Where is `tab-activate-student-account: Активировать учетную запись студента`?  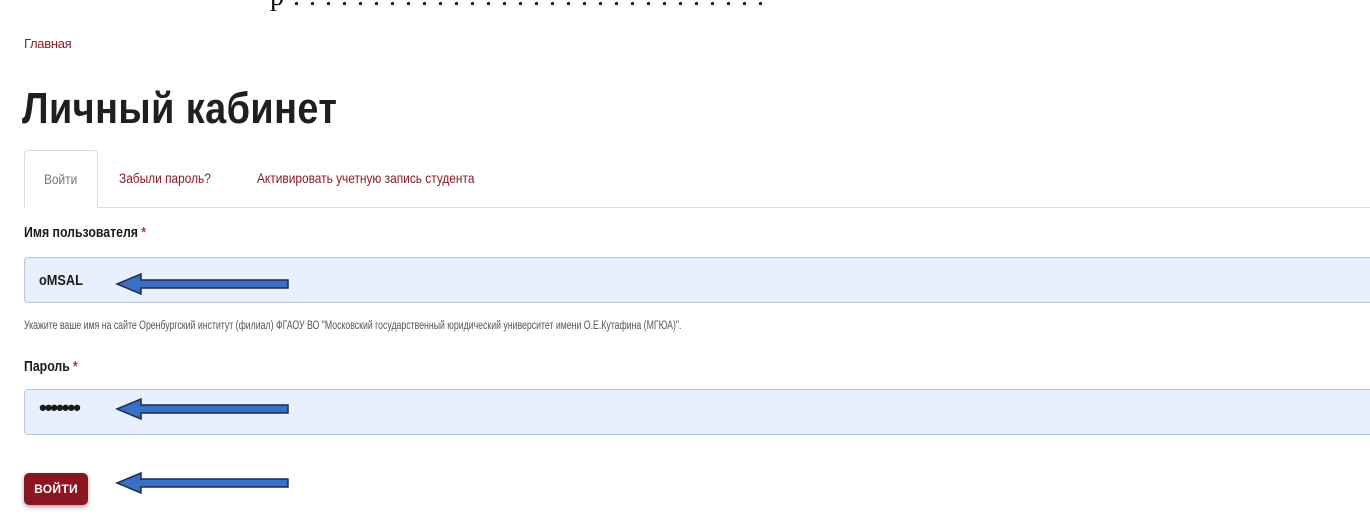
tab-activate-student-account: Активировать учетную запись студента is located at coordinates (365, 178).